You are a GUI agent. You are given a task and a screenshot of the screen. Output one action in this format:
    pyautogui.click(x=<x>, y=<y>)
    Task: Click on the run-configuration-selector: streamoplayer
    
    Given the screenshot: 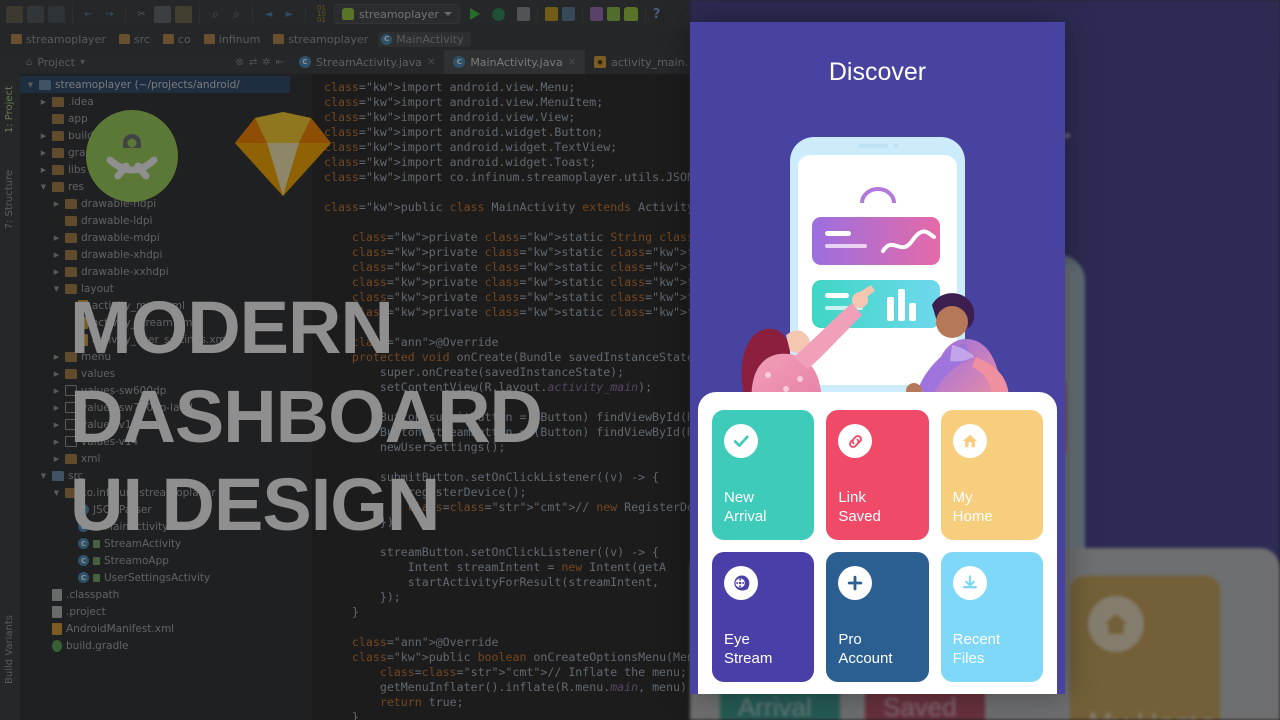 What is the action you would take?
    pyautogui.click(x=397, y=14)
    